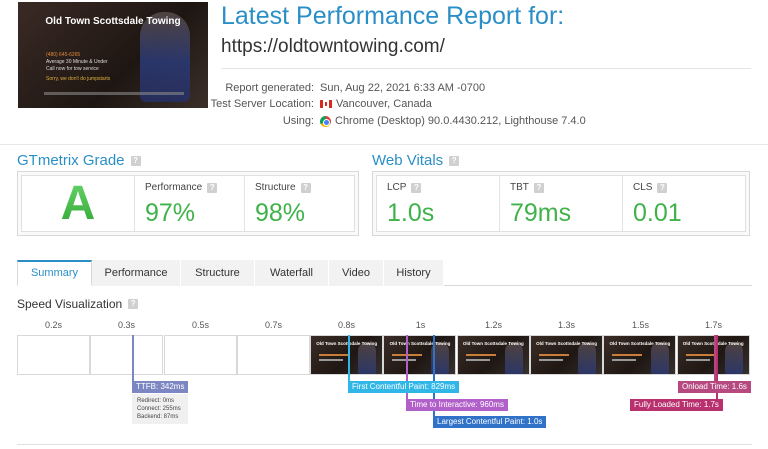  Describe the element at coordinates (160, 387) in the screenshot. I see `ttfb-marker: TTFB: 342ms` at that location.